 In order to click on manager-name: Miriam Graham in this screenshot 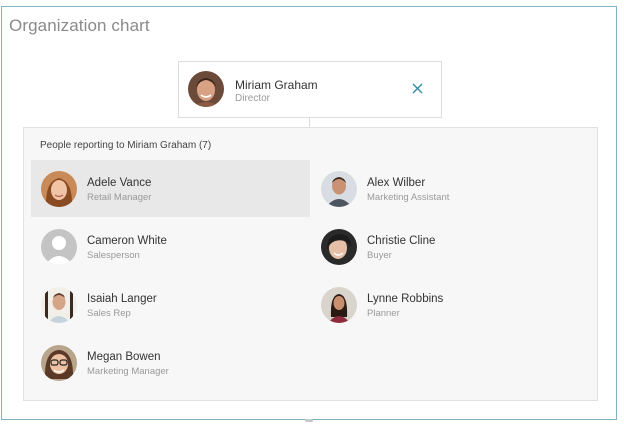, I will do `click(276, 85)`.